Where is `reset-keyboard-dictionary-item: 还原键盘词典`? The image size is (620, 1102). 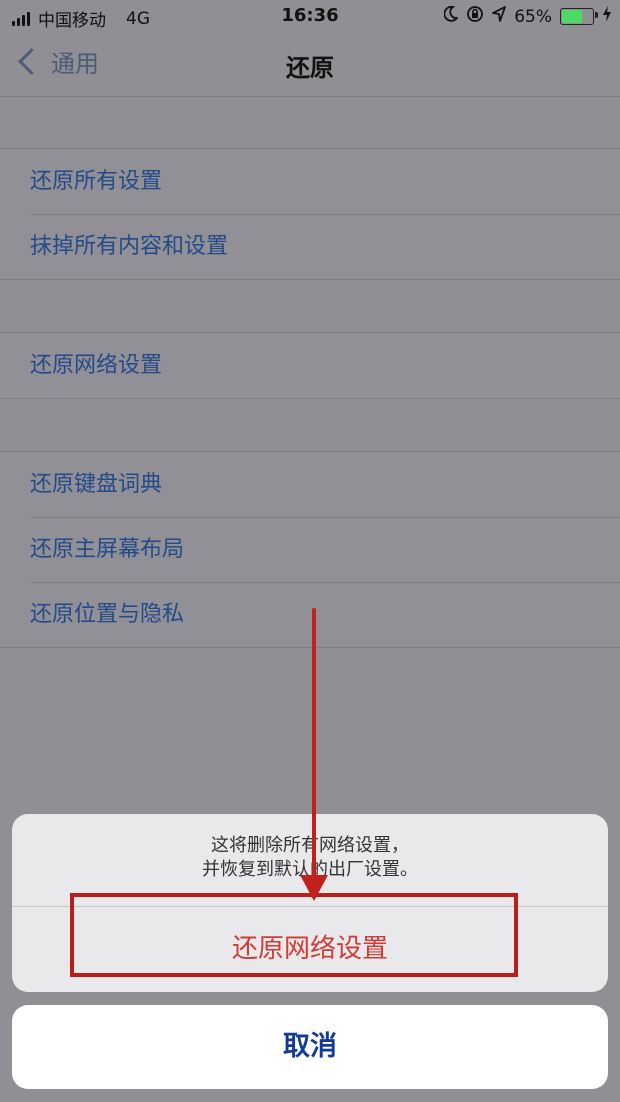
reset-keyboard-dictionary-item: 还原键盘词典 is located at coordinates (310, 484).